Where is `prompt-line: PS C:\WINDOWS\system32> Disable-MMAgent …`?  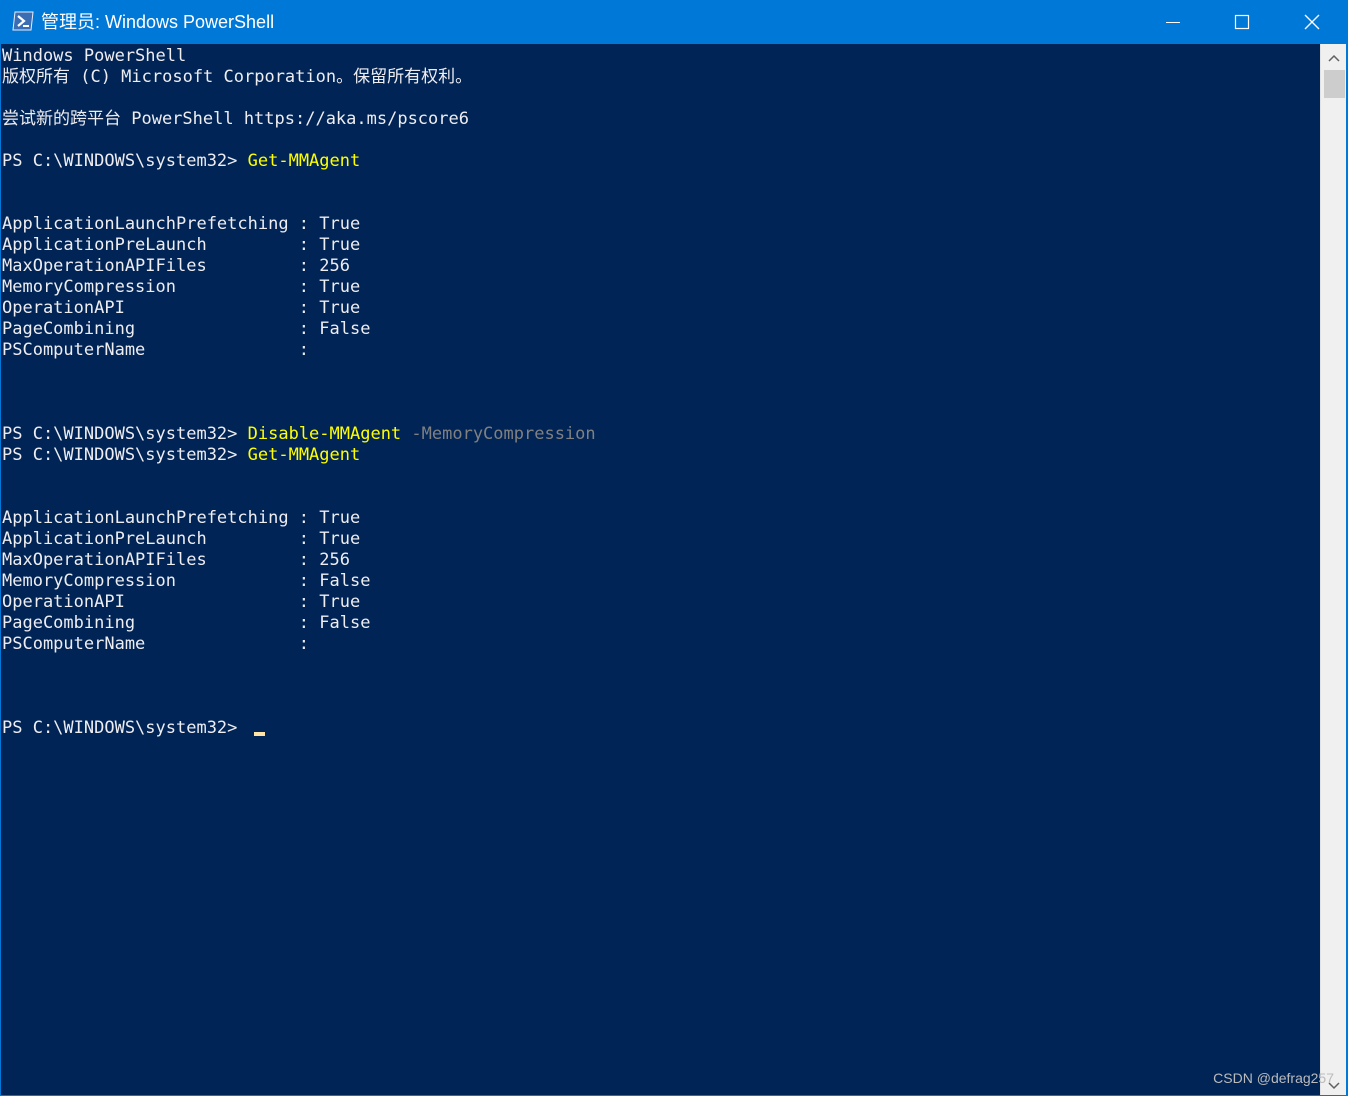 prompt-line: PS C:\WINDOWS\system32> Disable-MMAgent … is located at coordinates (299, 434).